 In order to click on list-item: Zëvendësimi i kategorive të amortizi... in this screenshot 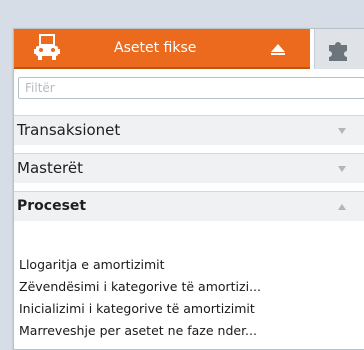, I will do `click(189, 287)`.